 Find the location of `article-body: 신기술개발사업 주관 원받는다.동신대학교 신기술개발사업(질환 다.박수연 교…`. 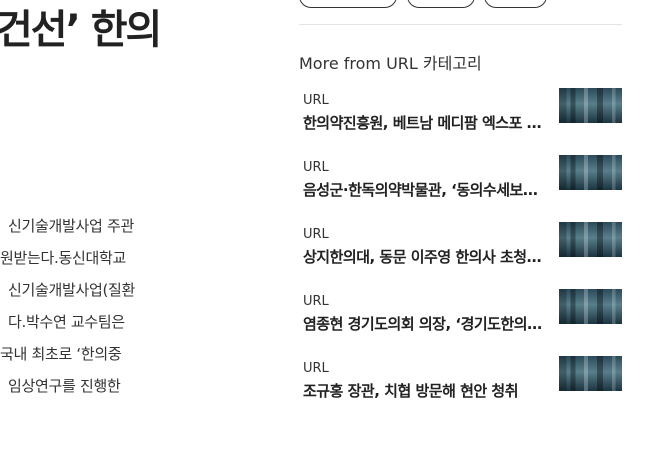

article-body: 신기술개발사업 주관 원받는다.동신대학교 신기술개발사업(질환 다.박수연 교… is located at coordinates (85, 306).